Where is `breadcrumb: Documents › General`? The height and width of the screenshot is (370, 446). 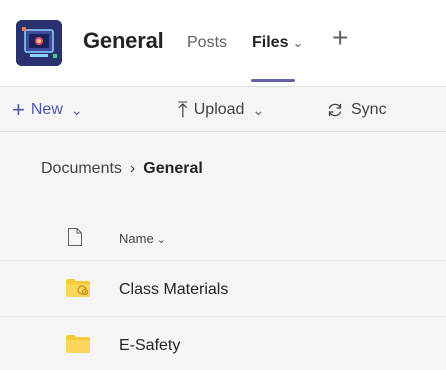
breadcrumb: Documents › General is located at coordinates (122, 169).